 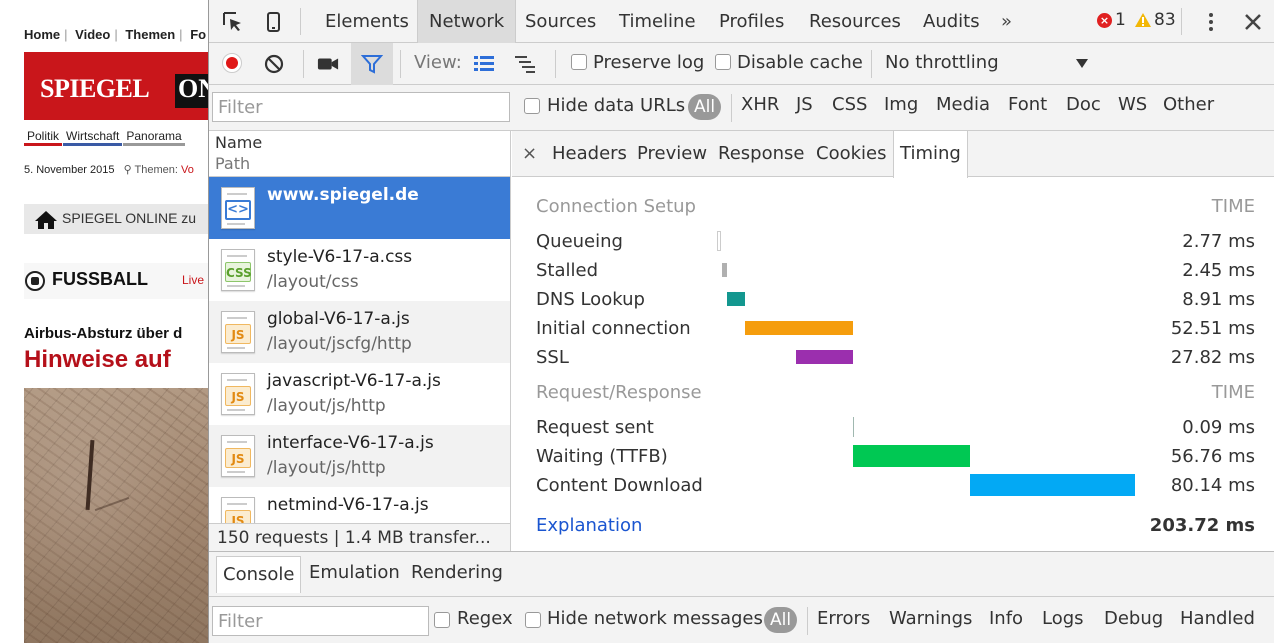 I want to click on inspect-element-icon, so click(x=233, y=22).